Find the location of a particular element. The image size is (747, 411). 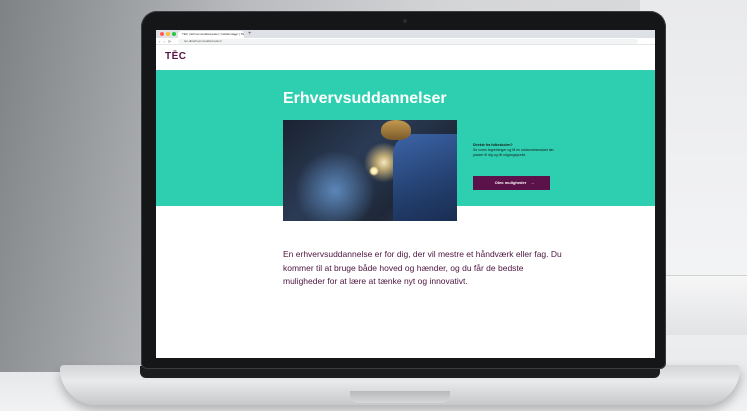

browser-nav-icons: ‹ › ⟳ is located at coordinates (165, 41).